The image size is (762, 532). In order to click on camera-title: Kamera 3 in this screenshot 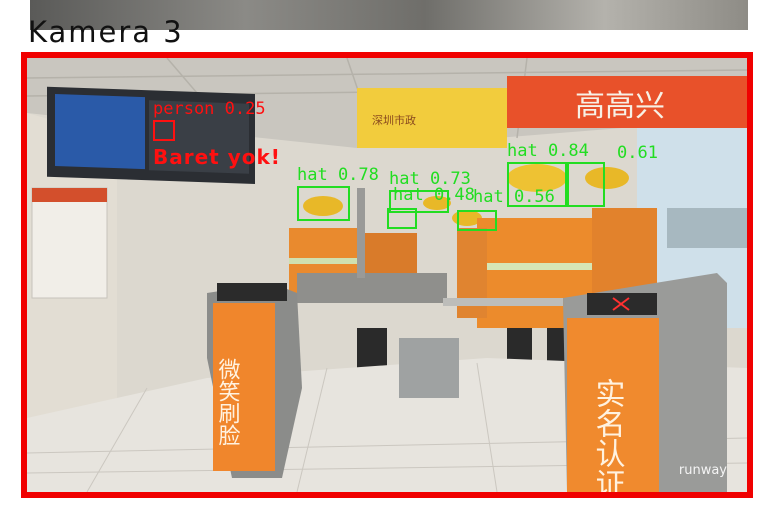, I will do `click(106, 32)`.